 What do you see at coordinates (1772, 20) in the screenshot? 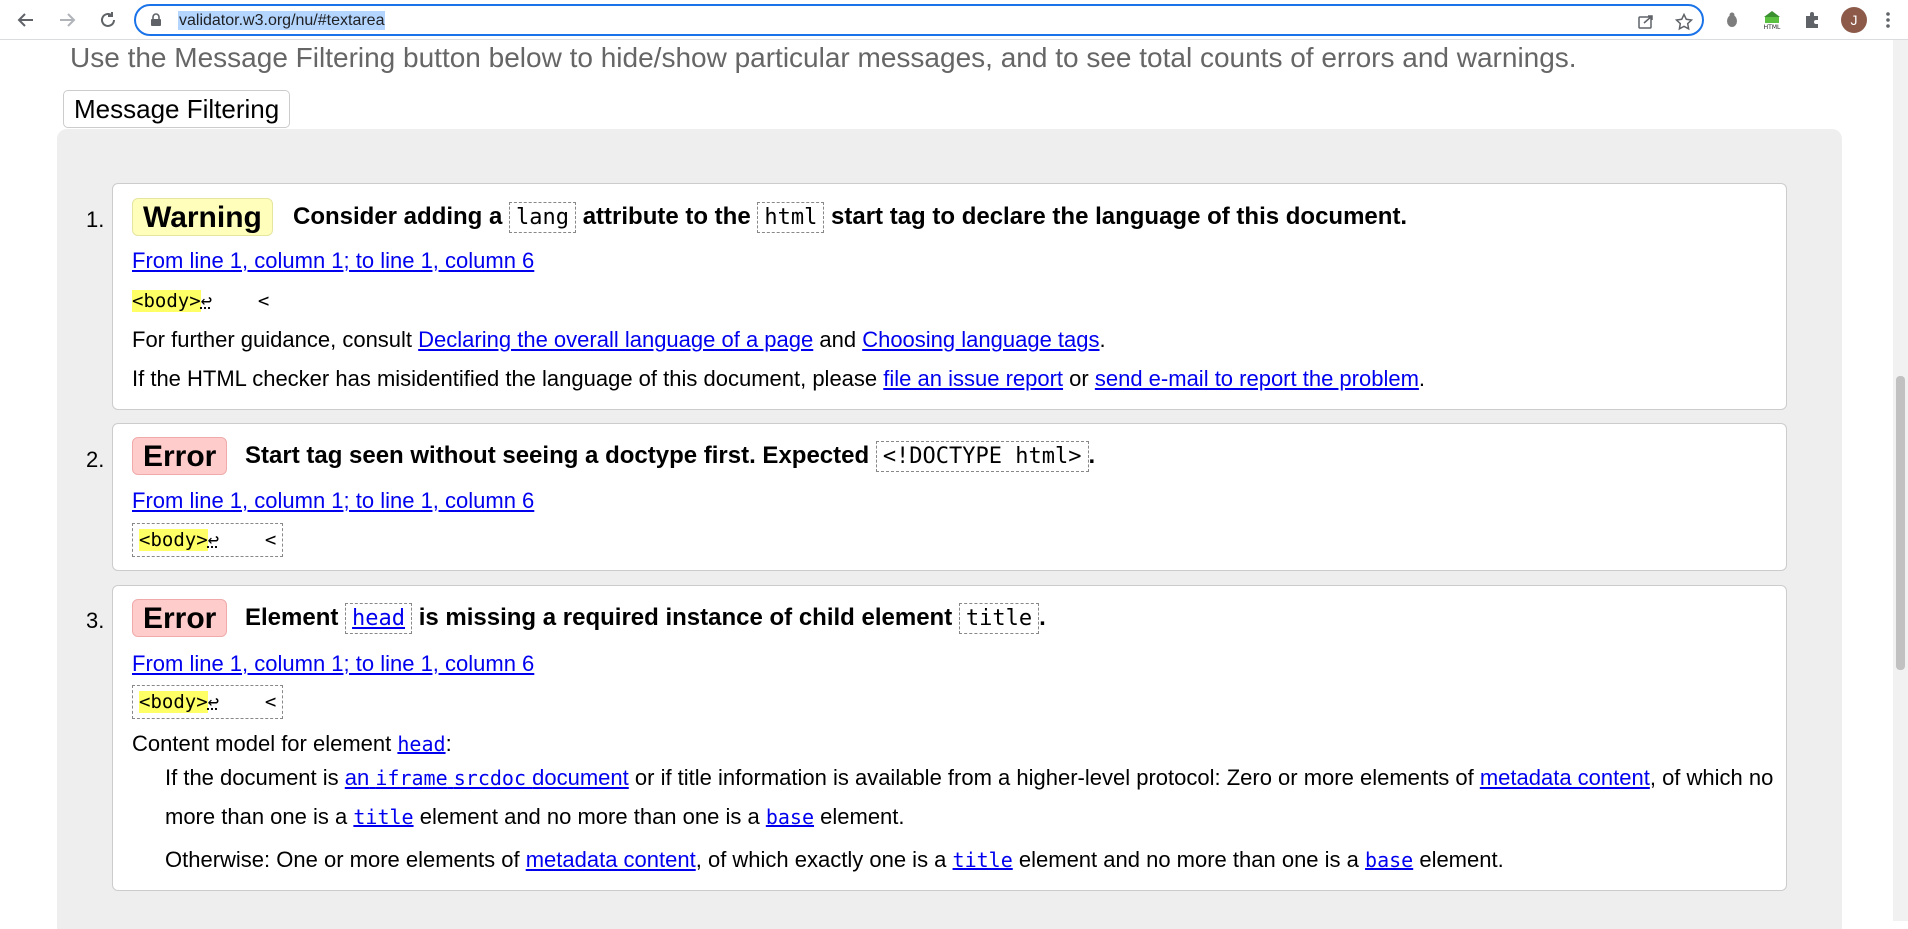
I see `html-validator-extension-icon: HTML` at bounding box center [1772, 20].